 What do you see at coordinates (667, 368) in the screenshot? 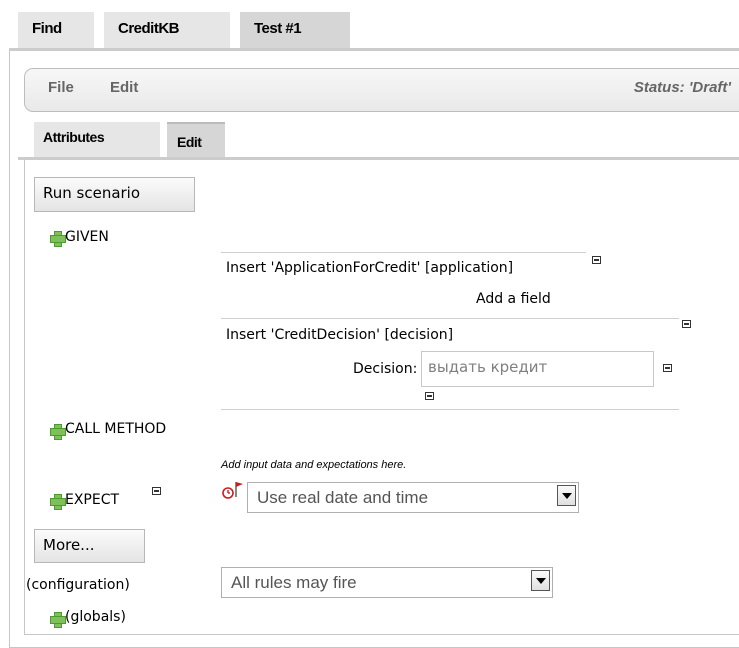
I see `remove-decision-field-icon` at bounding box center [667, 368].